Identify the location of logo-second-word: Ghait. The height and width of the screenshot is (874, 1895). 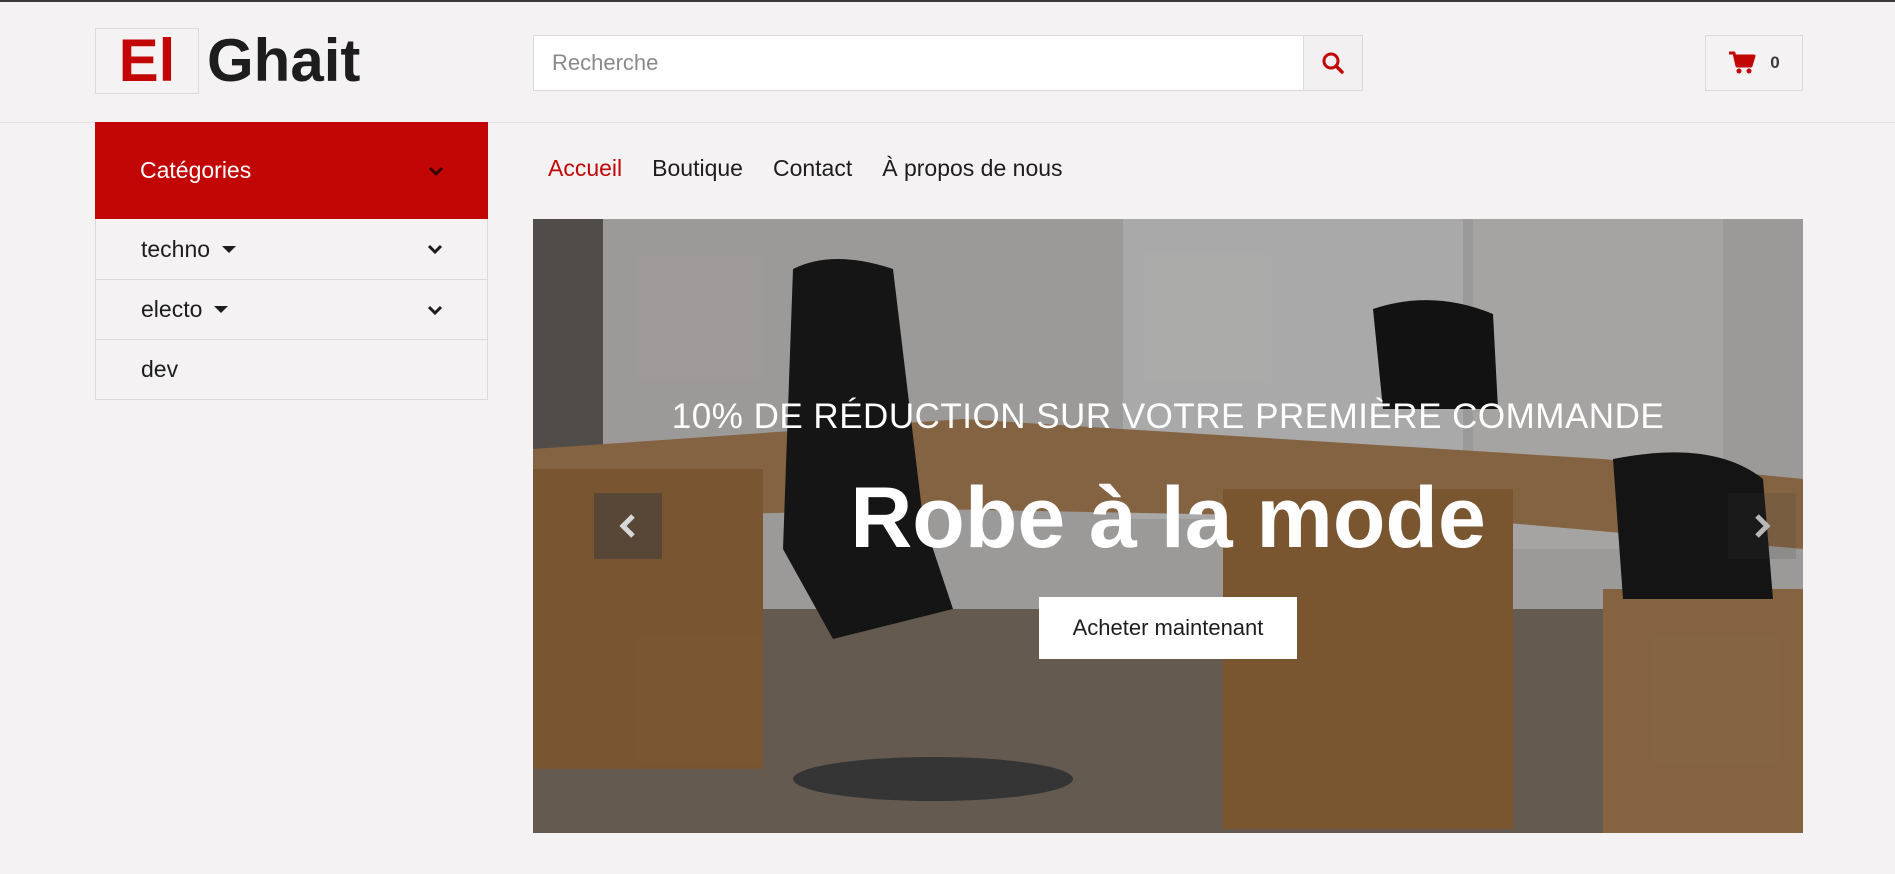
(284, 60).